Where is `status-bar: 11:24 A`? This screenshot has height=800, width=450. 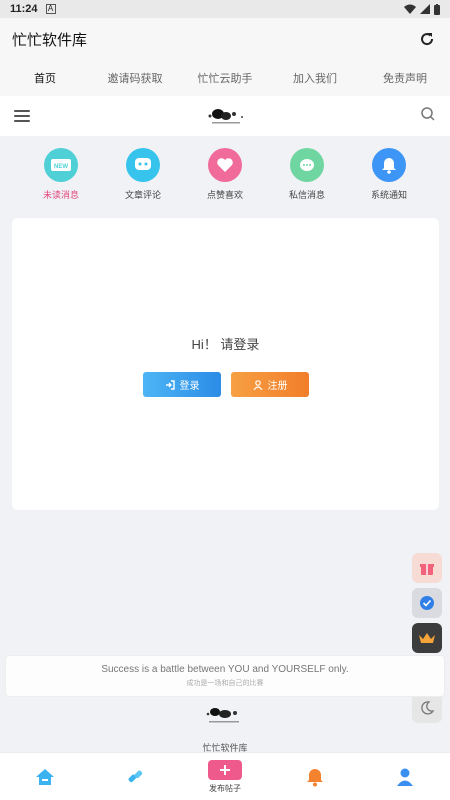 status-bar: 11:24 A is located at coordinates (225, 9).